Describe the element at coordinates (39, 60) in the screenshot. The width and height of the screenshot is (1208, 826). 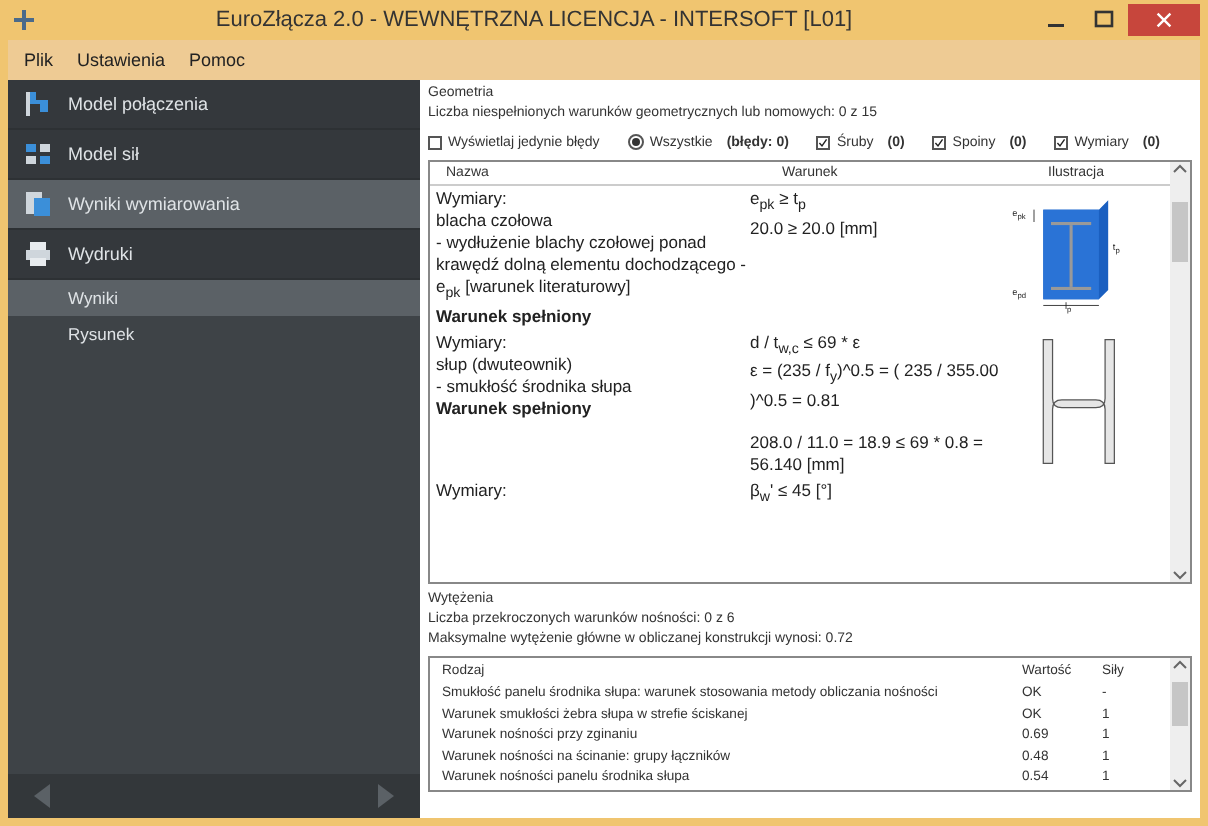
I see `menu-item: Plik` at that location.